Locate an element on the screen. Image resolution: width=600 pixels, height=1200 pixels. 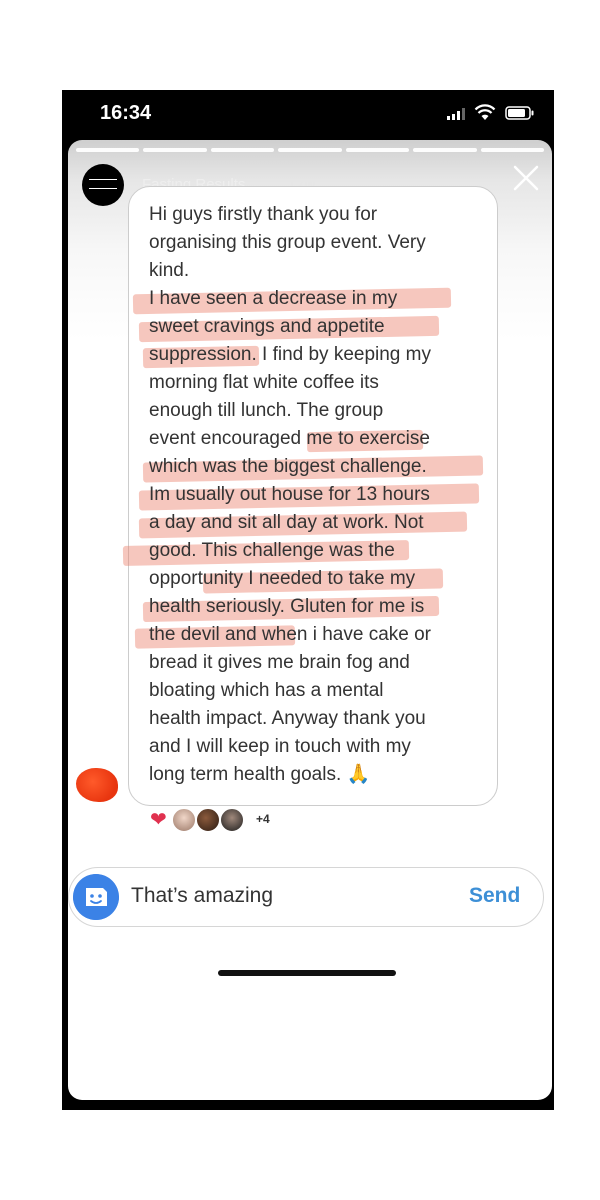
status-bar: 16:34 is located at coordinates (308, 115).